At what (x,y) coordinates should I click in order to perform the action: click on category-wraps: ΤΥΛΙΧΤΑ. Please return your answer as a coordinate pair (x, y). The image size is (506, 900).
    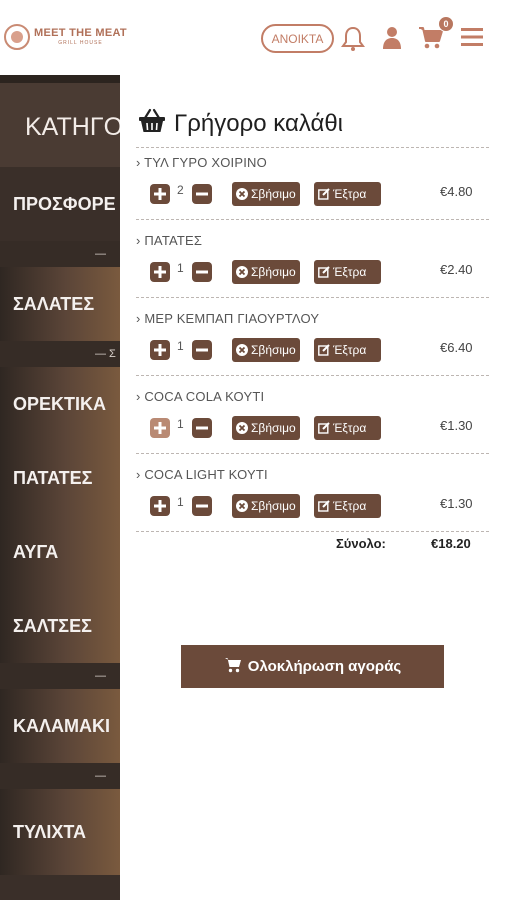
    Looking at the image, I should click on (60, 832).